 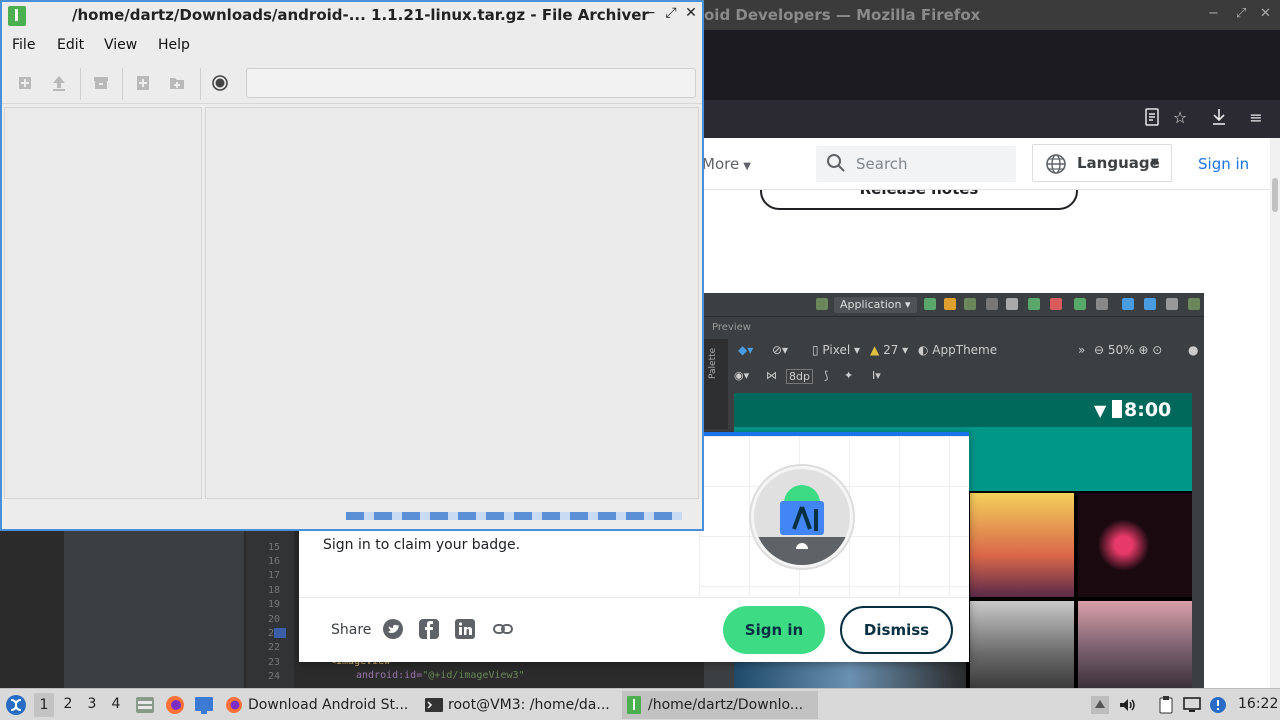 What do you see at coordinates (220, 83) in the screenshot?
I see `stop-icon` at bounding box center [220, 83].